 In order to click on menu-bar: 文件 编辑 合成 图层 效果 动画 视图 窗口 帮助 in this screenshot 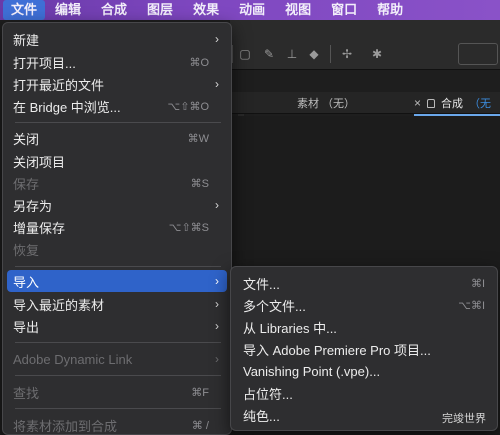, I will do `click(250, 10)`.